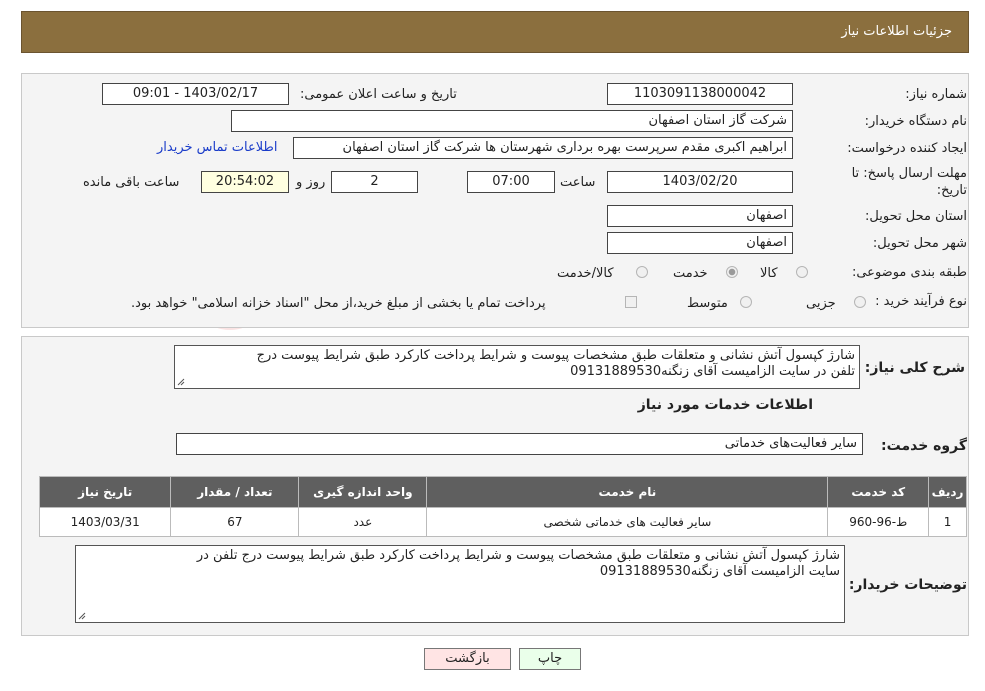  I want to click on service-group-field: سایر فعالیت‌های خدماتی, so click(519, 444).